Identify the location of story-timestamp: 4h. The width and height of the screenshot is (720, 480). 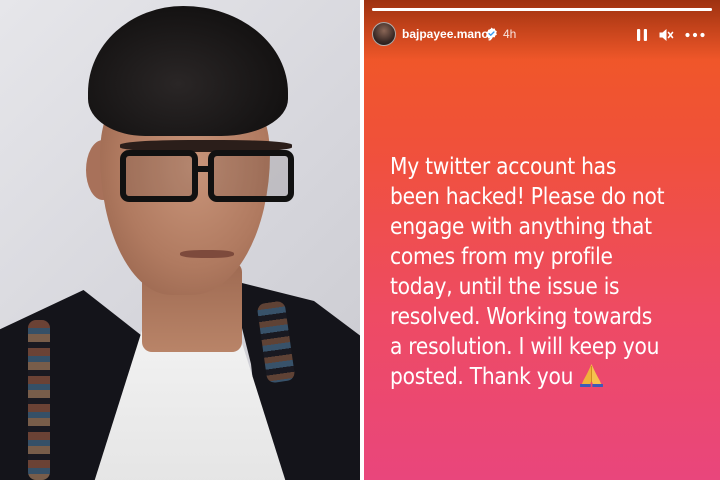
(510, 34).